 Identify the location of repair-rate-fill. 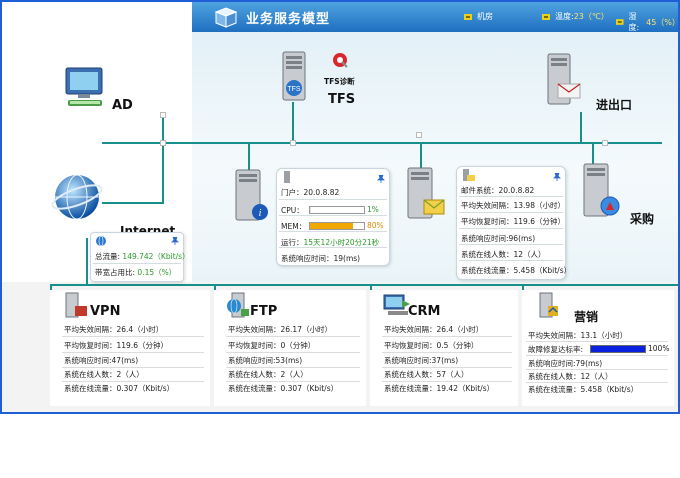
(618, 349).